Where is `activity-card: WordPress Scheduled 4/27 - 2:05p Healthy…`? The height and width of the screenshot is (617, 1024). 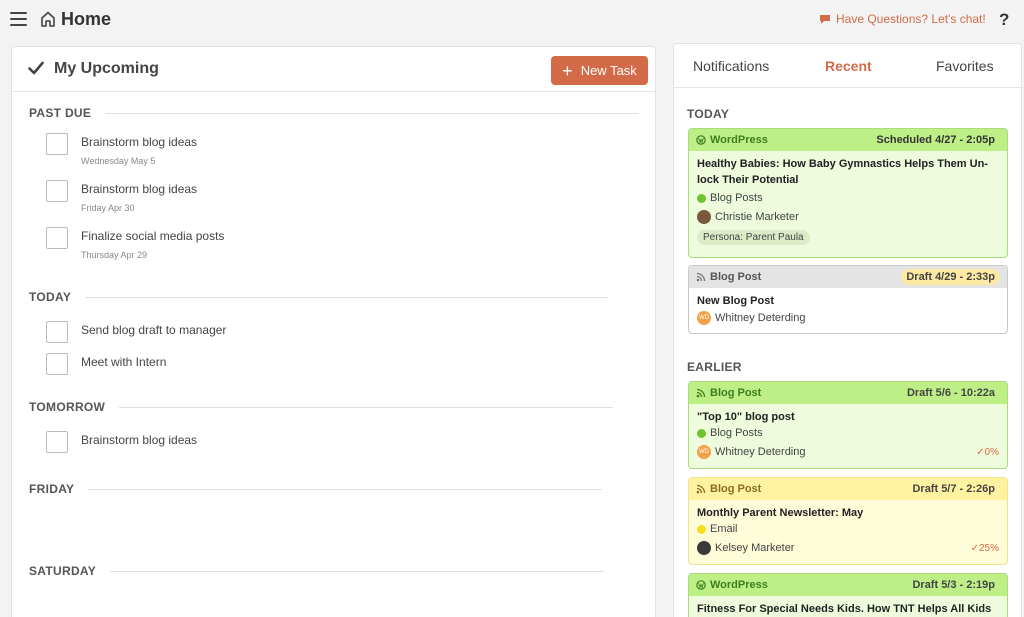
activity-card: WordPress Scheduled 4/27 - 2:05p Healthy… is located at coordinates (848, 193).